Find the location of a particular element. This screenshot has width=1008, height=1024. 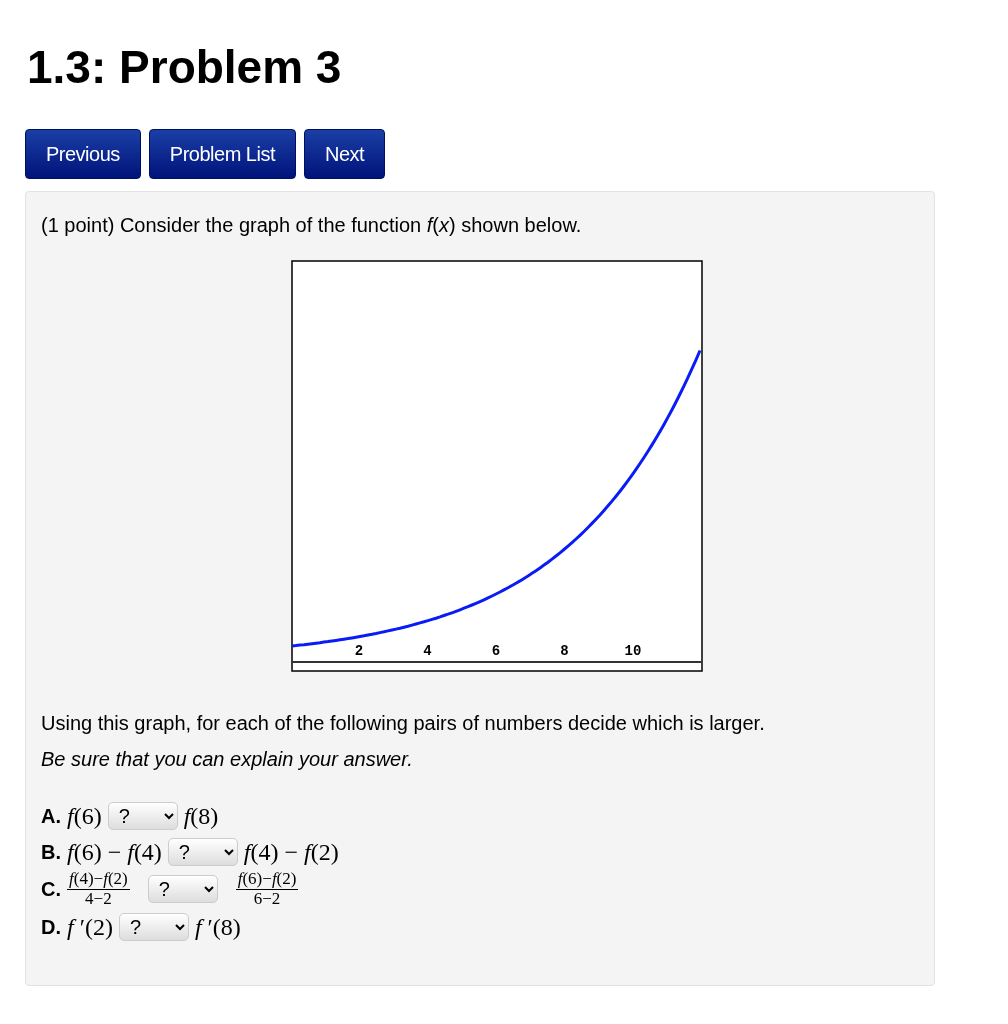

math-expression: f(6) − f(4) is located at coordinates (114, 853).